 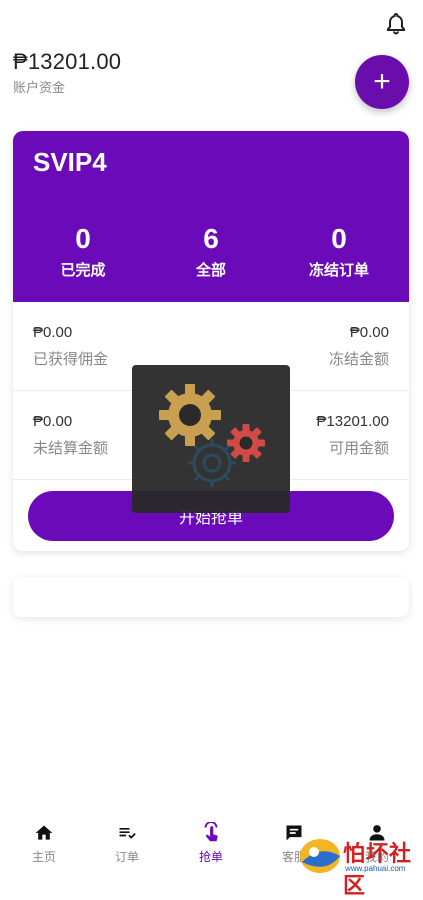 I want to click on gears-loading-icon, so click(x=212, y=435).